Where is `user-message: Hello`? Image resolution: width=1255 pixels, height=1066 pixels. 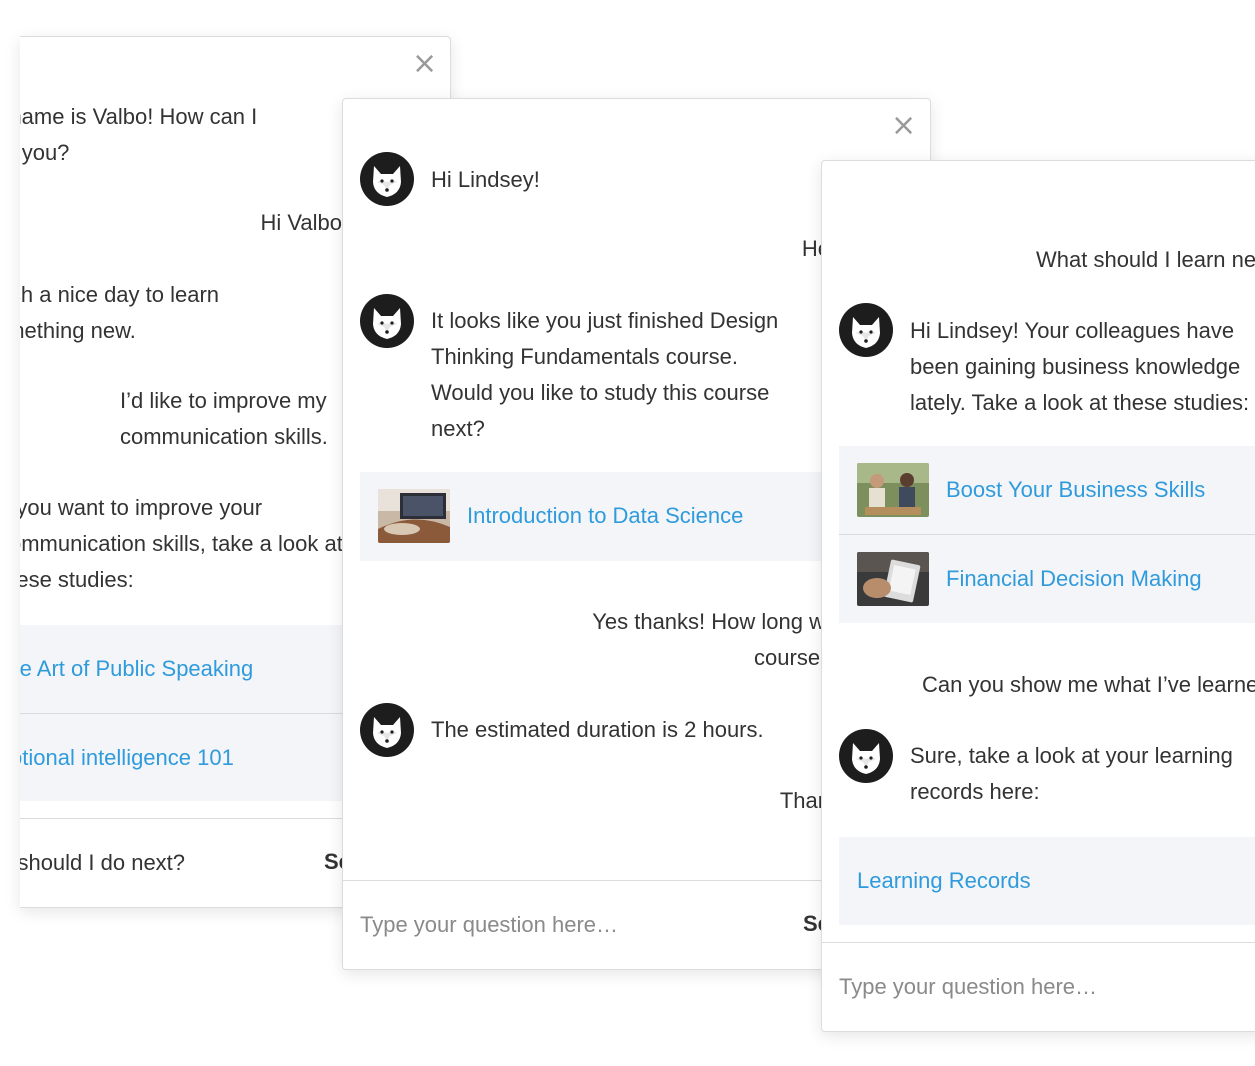
user-message: Hello is located at coordinates (811, 248).